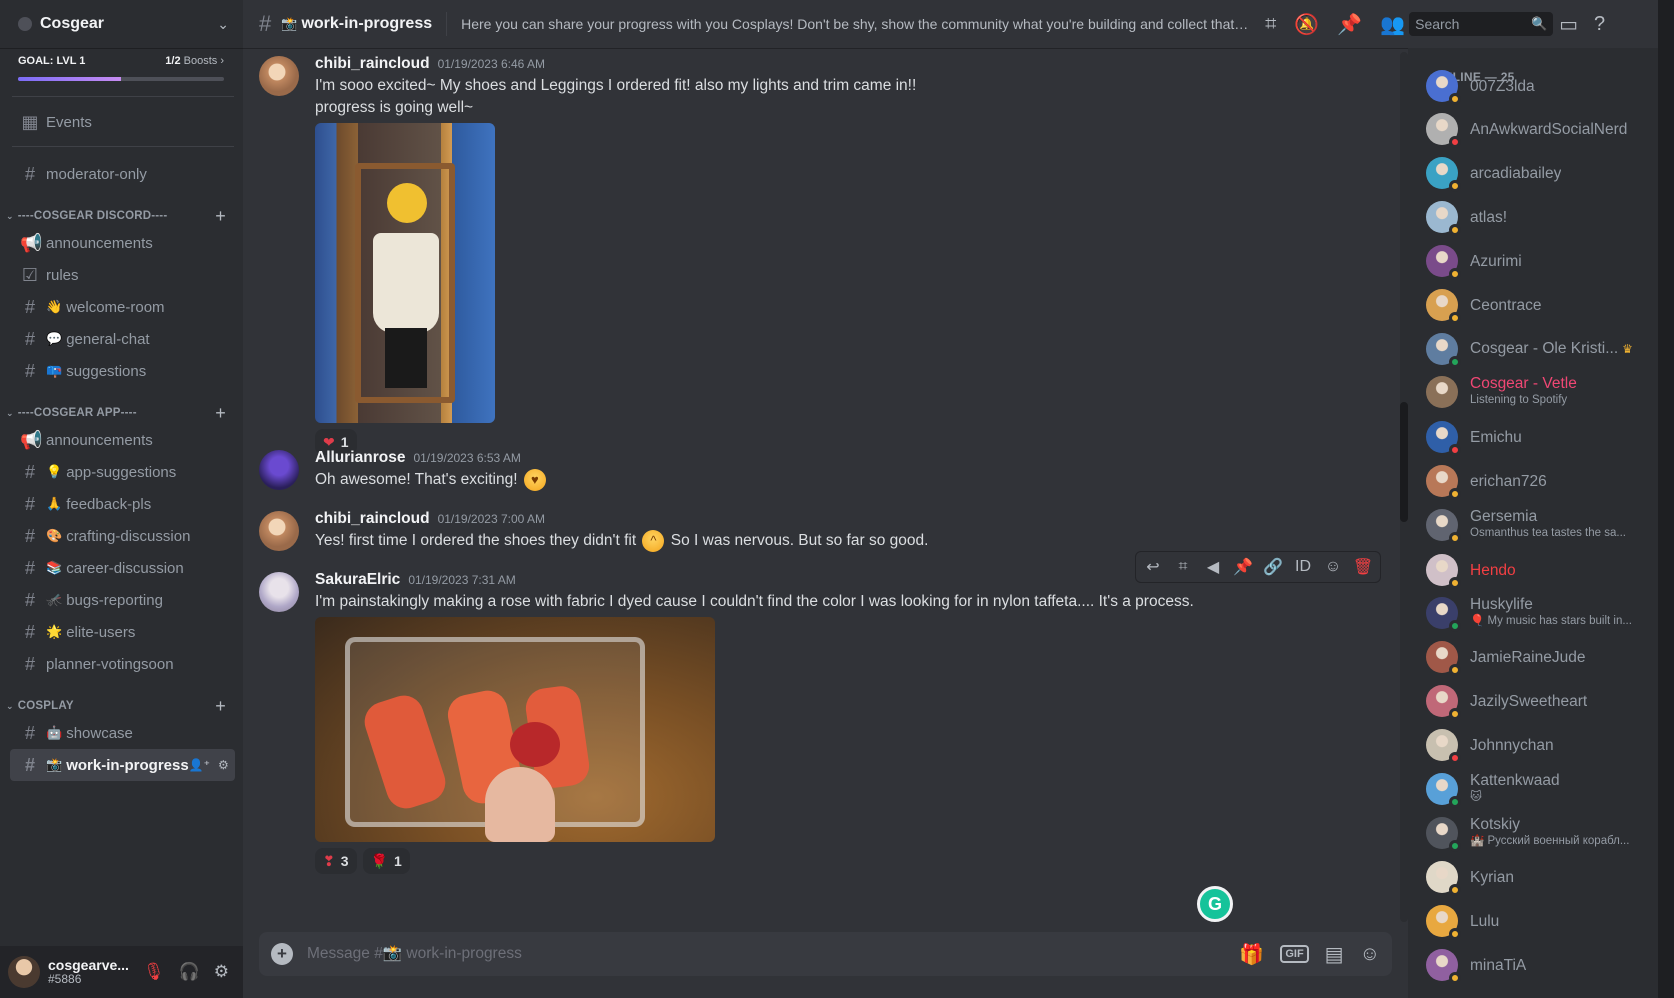 Image resolution: width=1674 pixels, height=998 pixels. What do you see at coordinates (1251, 954) in the screenshot?
I see `gift-icon: 🎁` at bounding box center [1251, 954].